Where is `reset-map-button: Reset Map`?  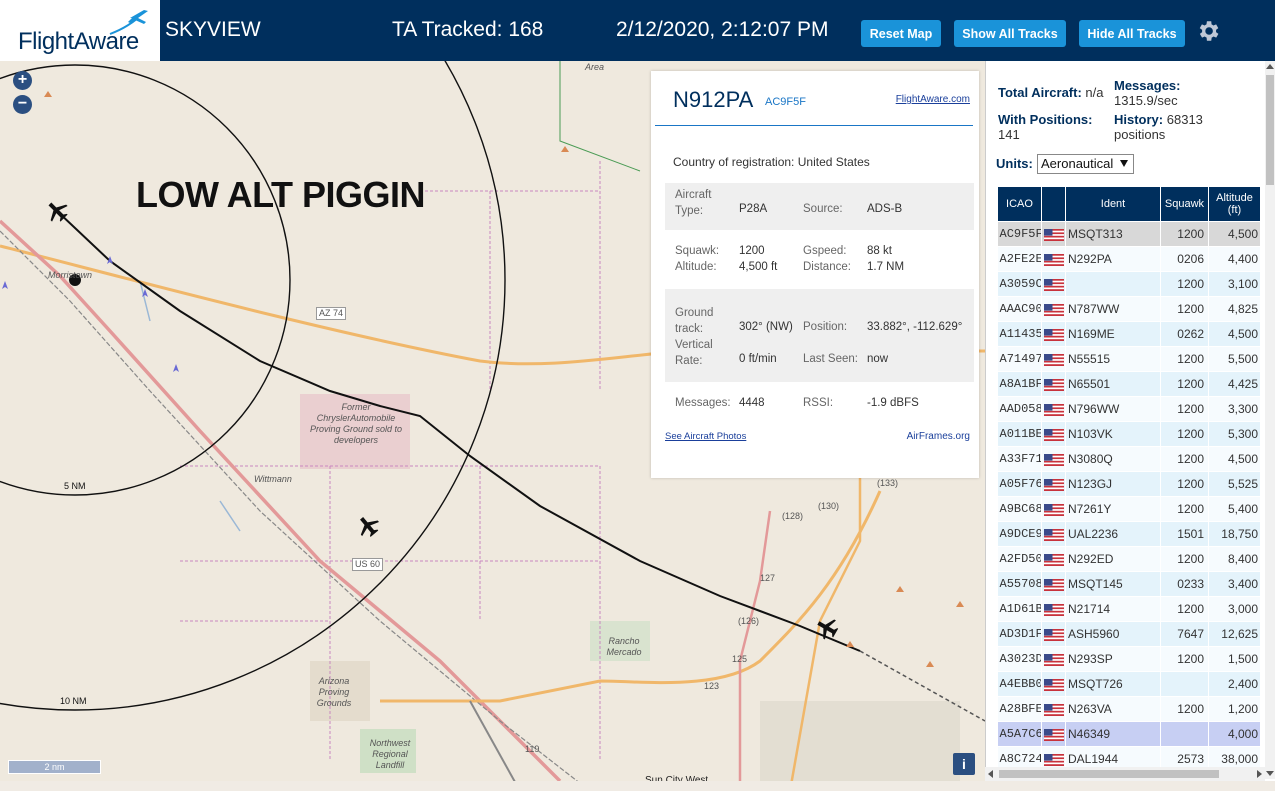
reset-map-button: Reset Map is located at coordinates (901, 33).